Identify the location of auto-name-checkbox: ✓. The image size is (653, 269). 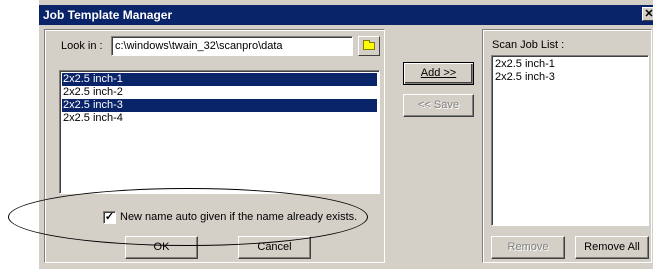
(109, 217).